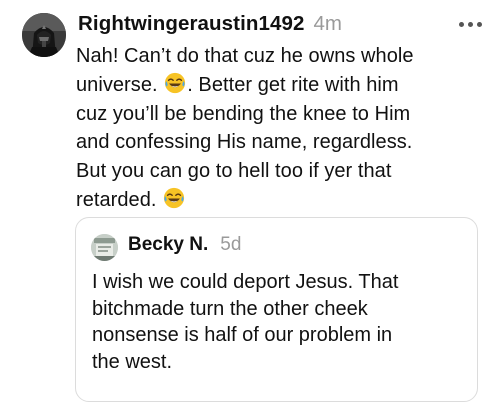  What do you see at coordinates (119, 199) in the screenshot?
I see `post-text: retarded.` at bounding box center [119, 199].